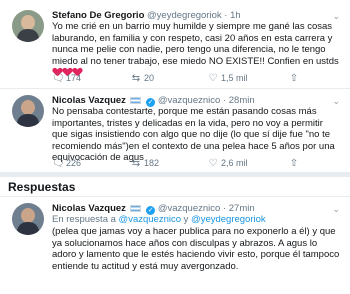  I want to click on section-title: Respuestas, so click(42, 187).